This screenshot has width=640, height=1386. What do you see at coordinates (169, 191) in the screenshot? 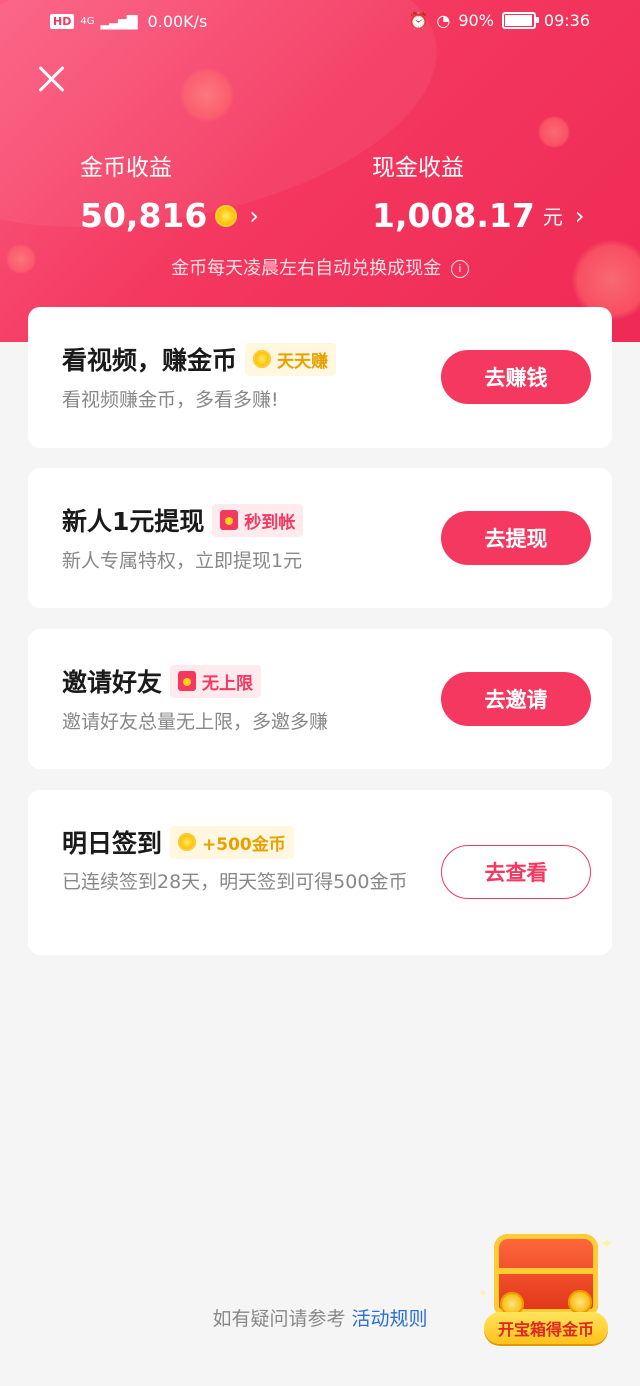
I see `coin-earnings: 金币收益 50,816 ›` at bounding box center [169, 191].